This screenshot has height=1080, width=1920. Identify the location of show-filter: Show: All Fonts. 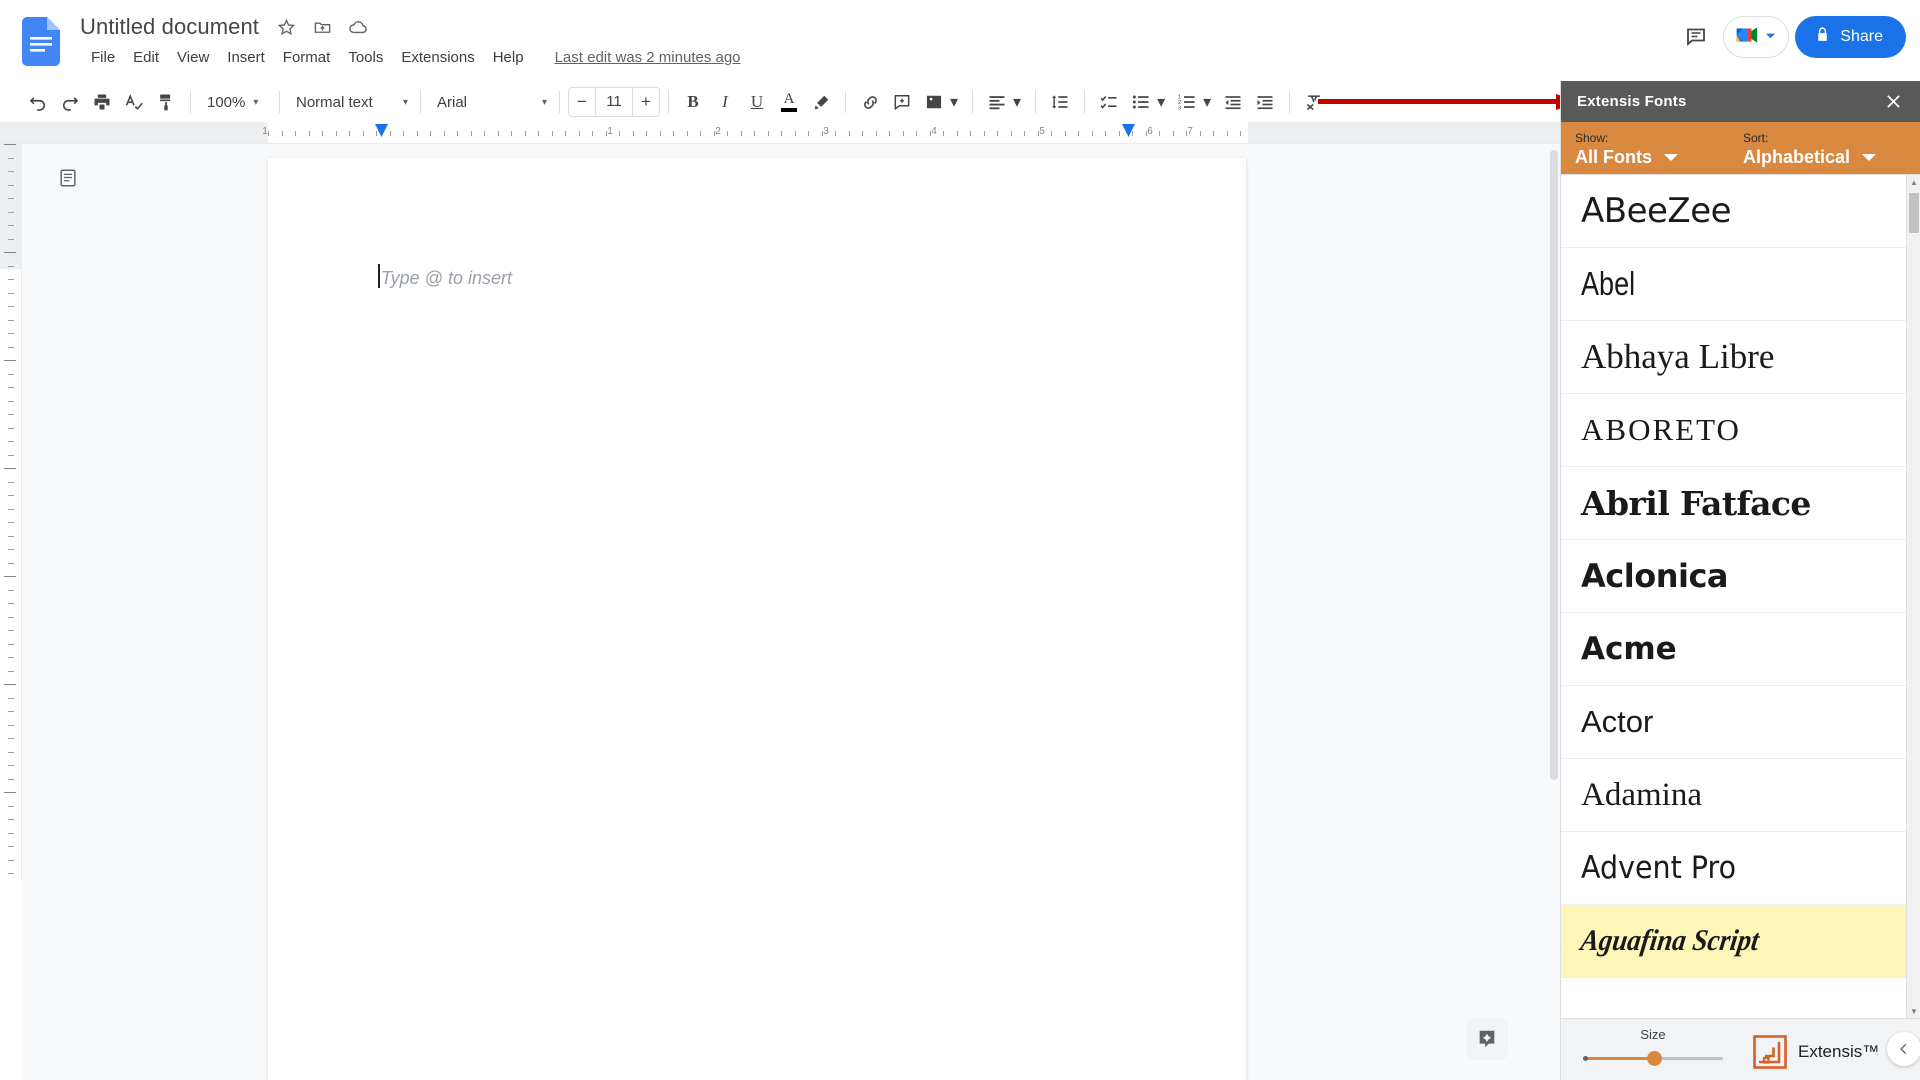
(1659, 149).